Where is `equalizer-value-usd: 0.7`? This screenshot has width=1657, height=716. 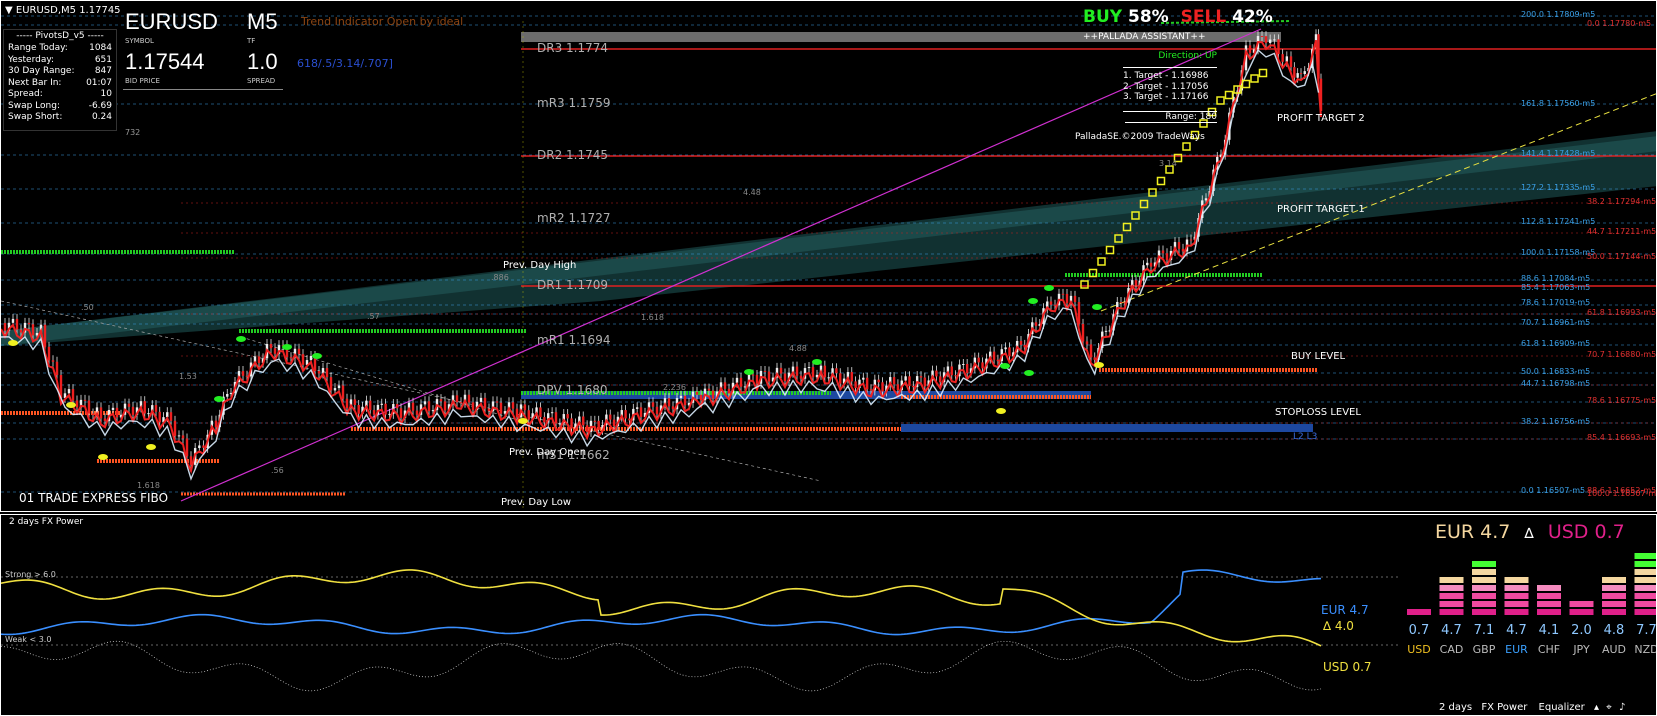
equalizer-value-usd: 0.7 is located at coordinates (1419, 630).